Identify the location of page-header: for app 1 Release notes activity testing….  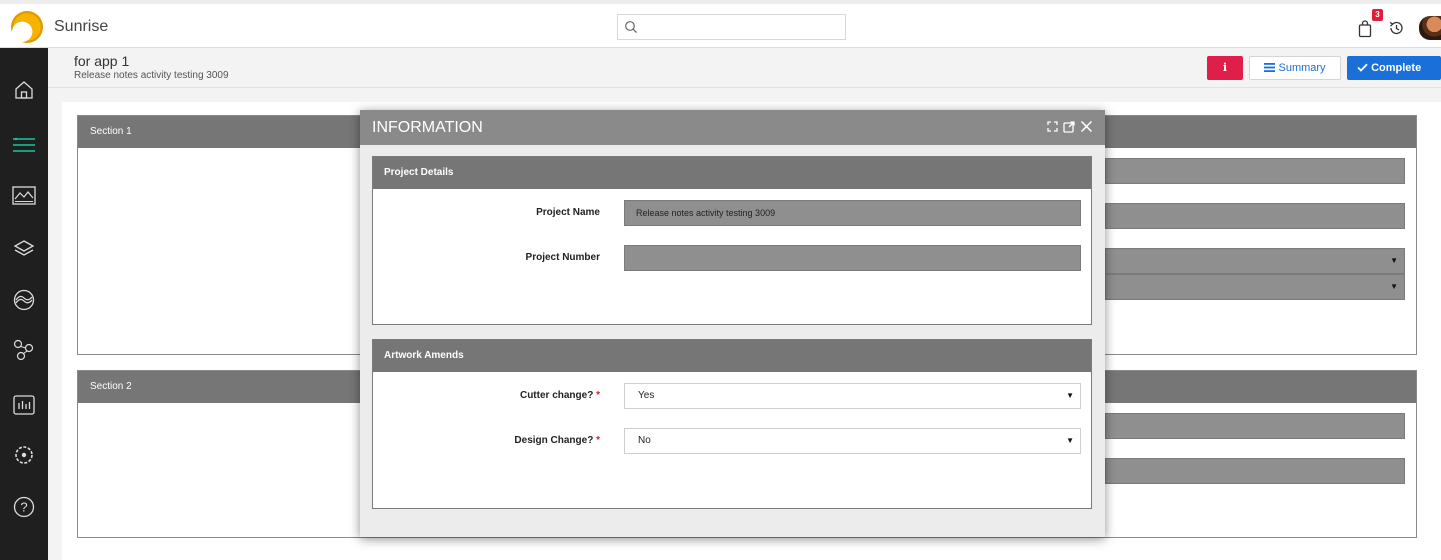
(744, 68).